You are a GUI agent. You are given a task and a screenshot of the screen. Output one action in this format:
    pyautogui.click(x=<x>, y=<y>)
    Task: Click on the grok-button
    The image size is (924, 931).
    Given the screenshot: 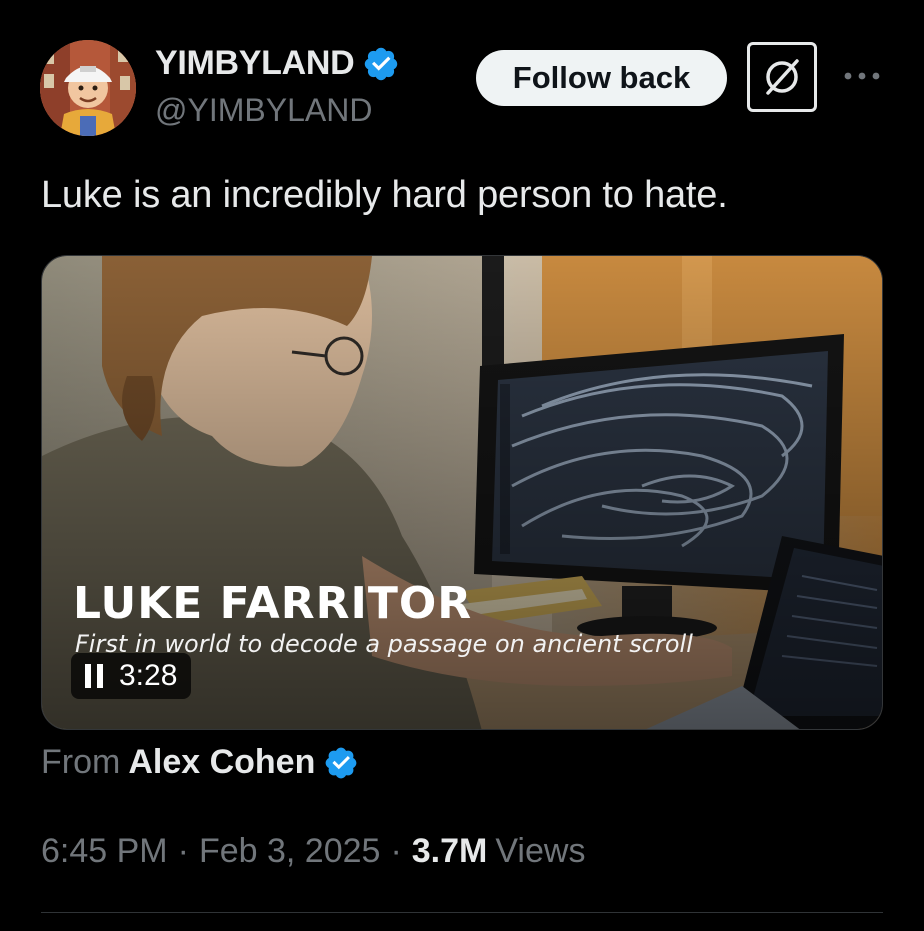 What is the action you would take?
    pyautogui.click(x=782, y=77)
    